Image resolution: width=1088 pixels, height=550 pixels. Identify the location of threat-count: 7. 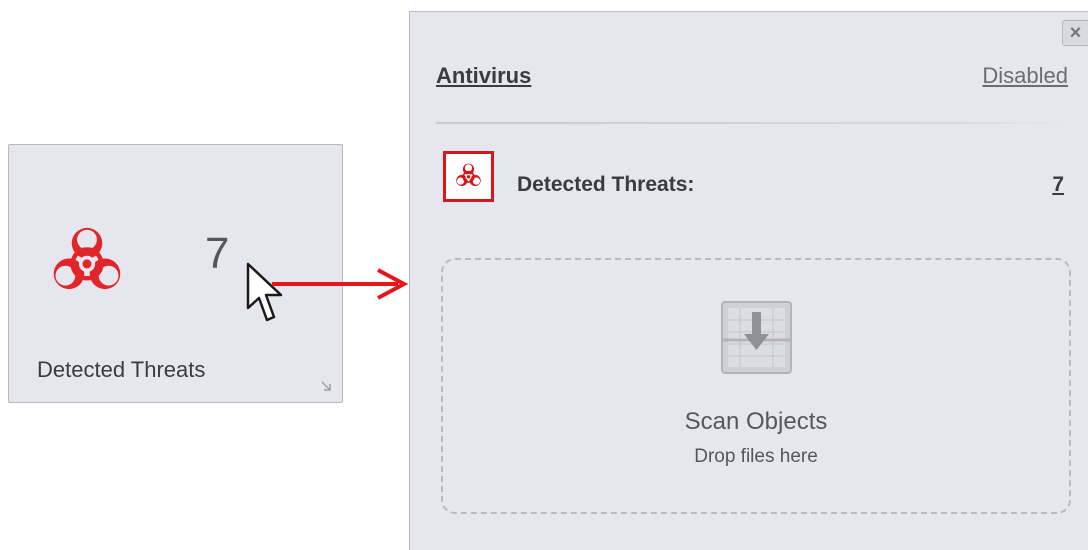
(217, 254).